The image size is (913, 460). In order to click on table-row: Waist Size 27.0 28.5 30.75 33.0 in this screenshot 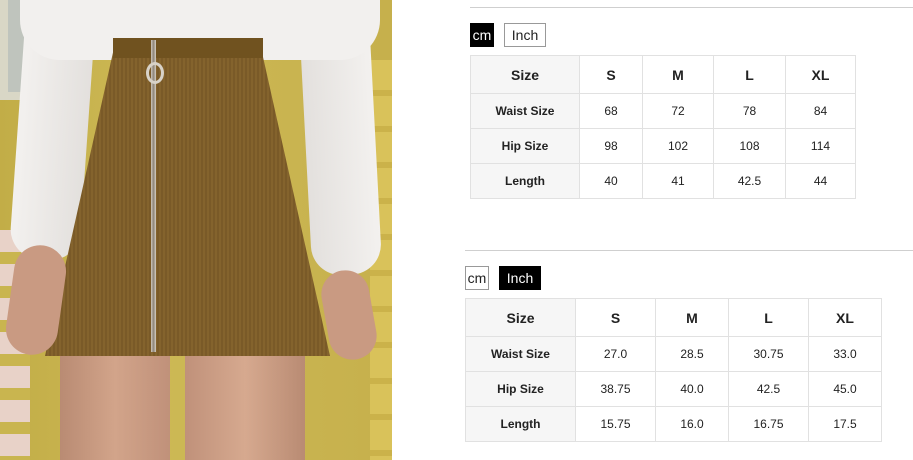, I will do `click(673, 354)`.